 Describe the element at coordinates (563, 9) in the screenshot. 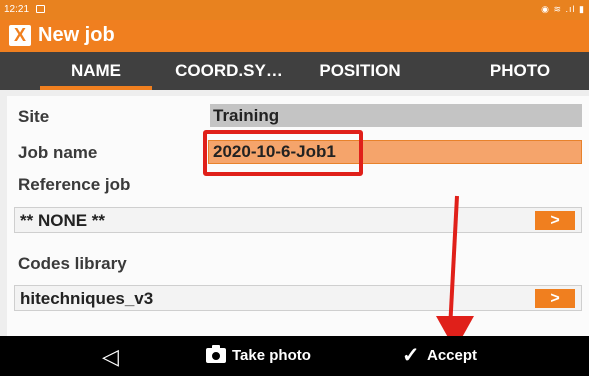

I see `status-indicators-icon: ◉ ≋ .ıl ▮` at that location.